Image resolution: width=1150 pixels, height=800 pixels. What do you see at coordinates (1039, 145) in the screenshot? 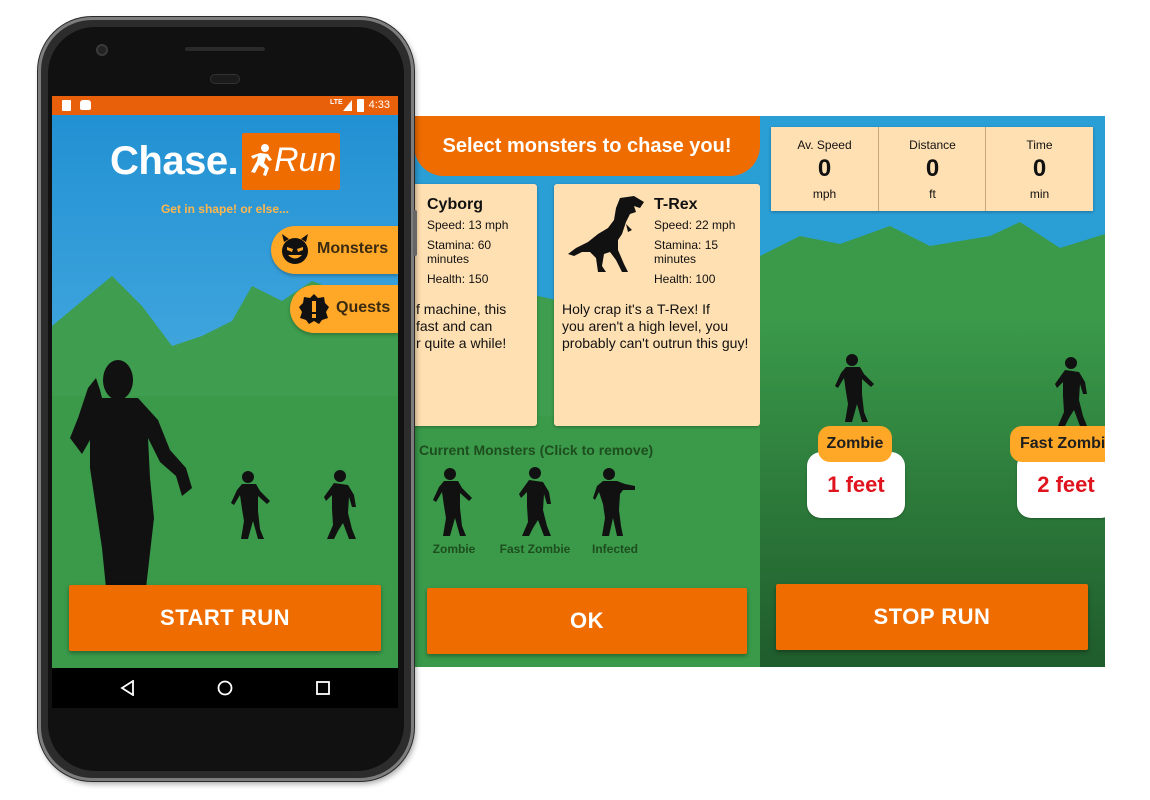
I see `stat-label: Time` at bounding box center [1039, 145].